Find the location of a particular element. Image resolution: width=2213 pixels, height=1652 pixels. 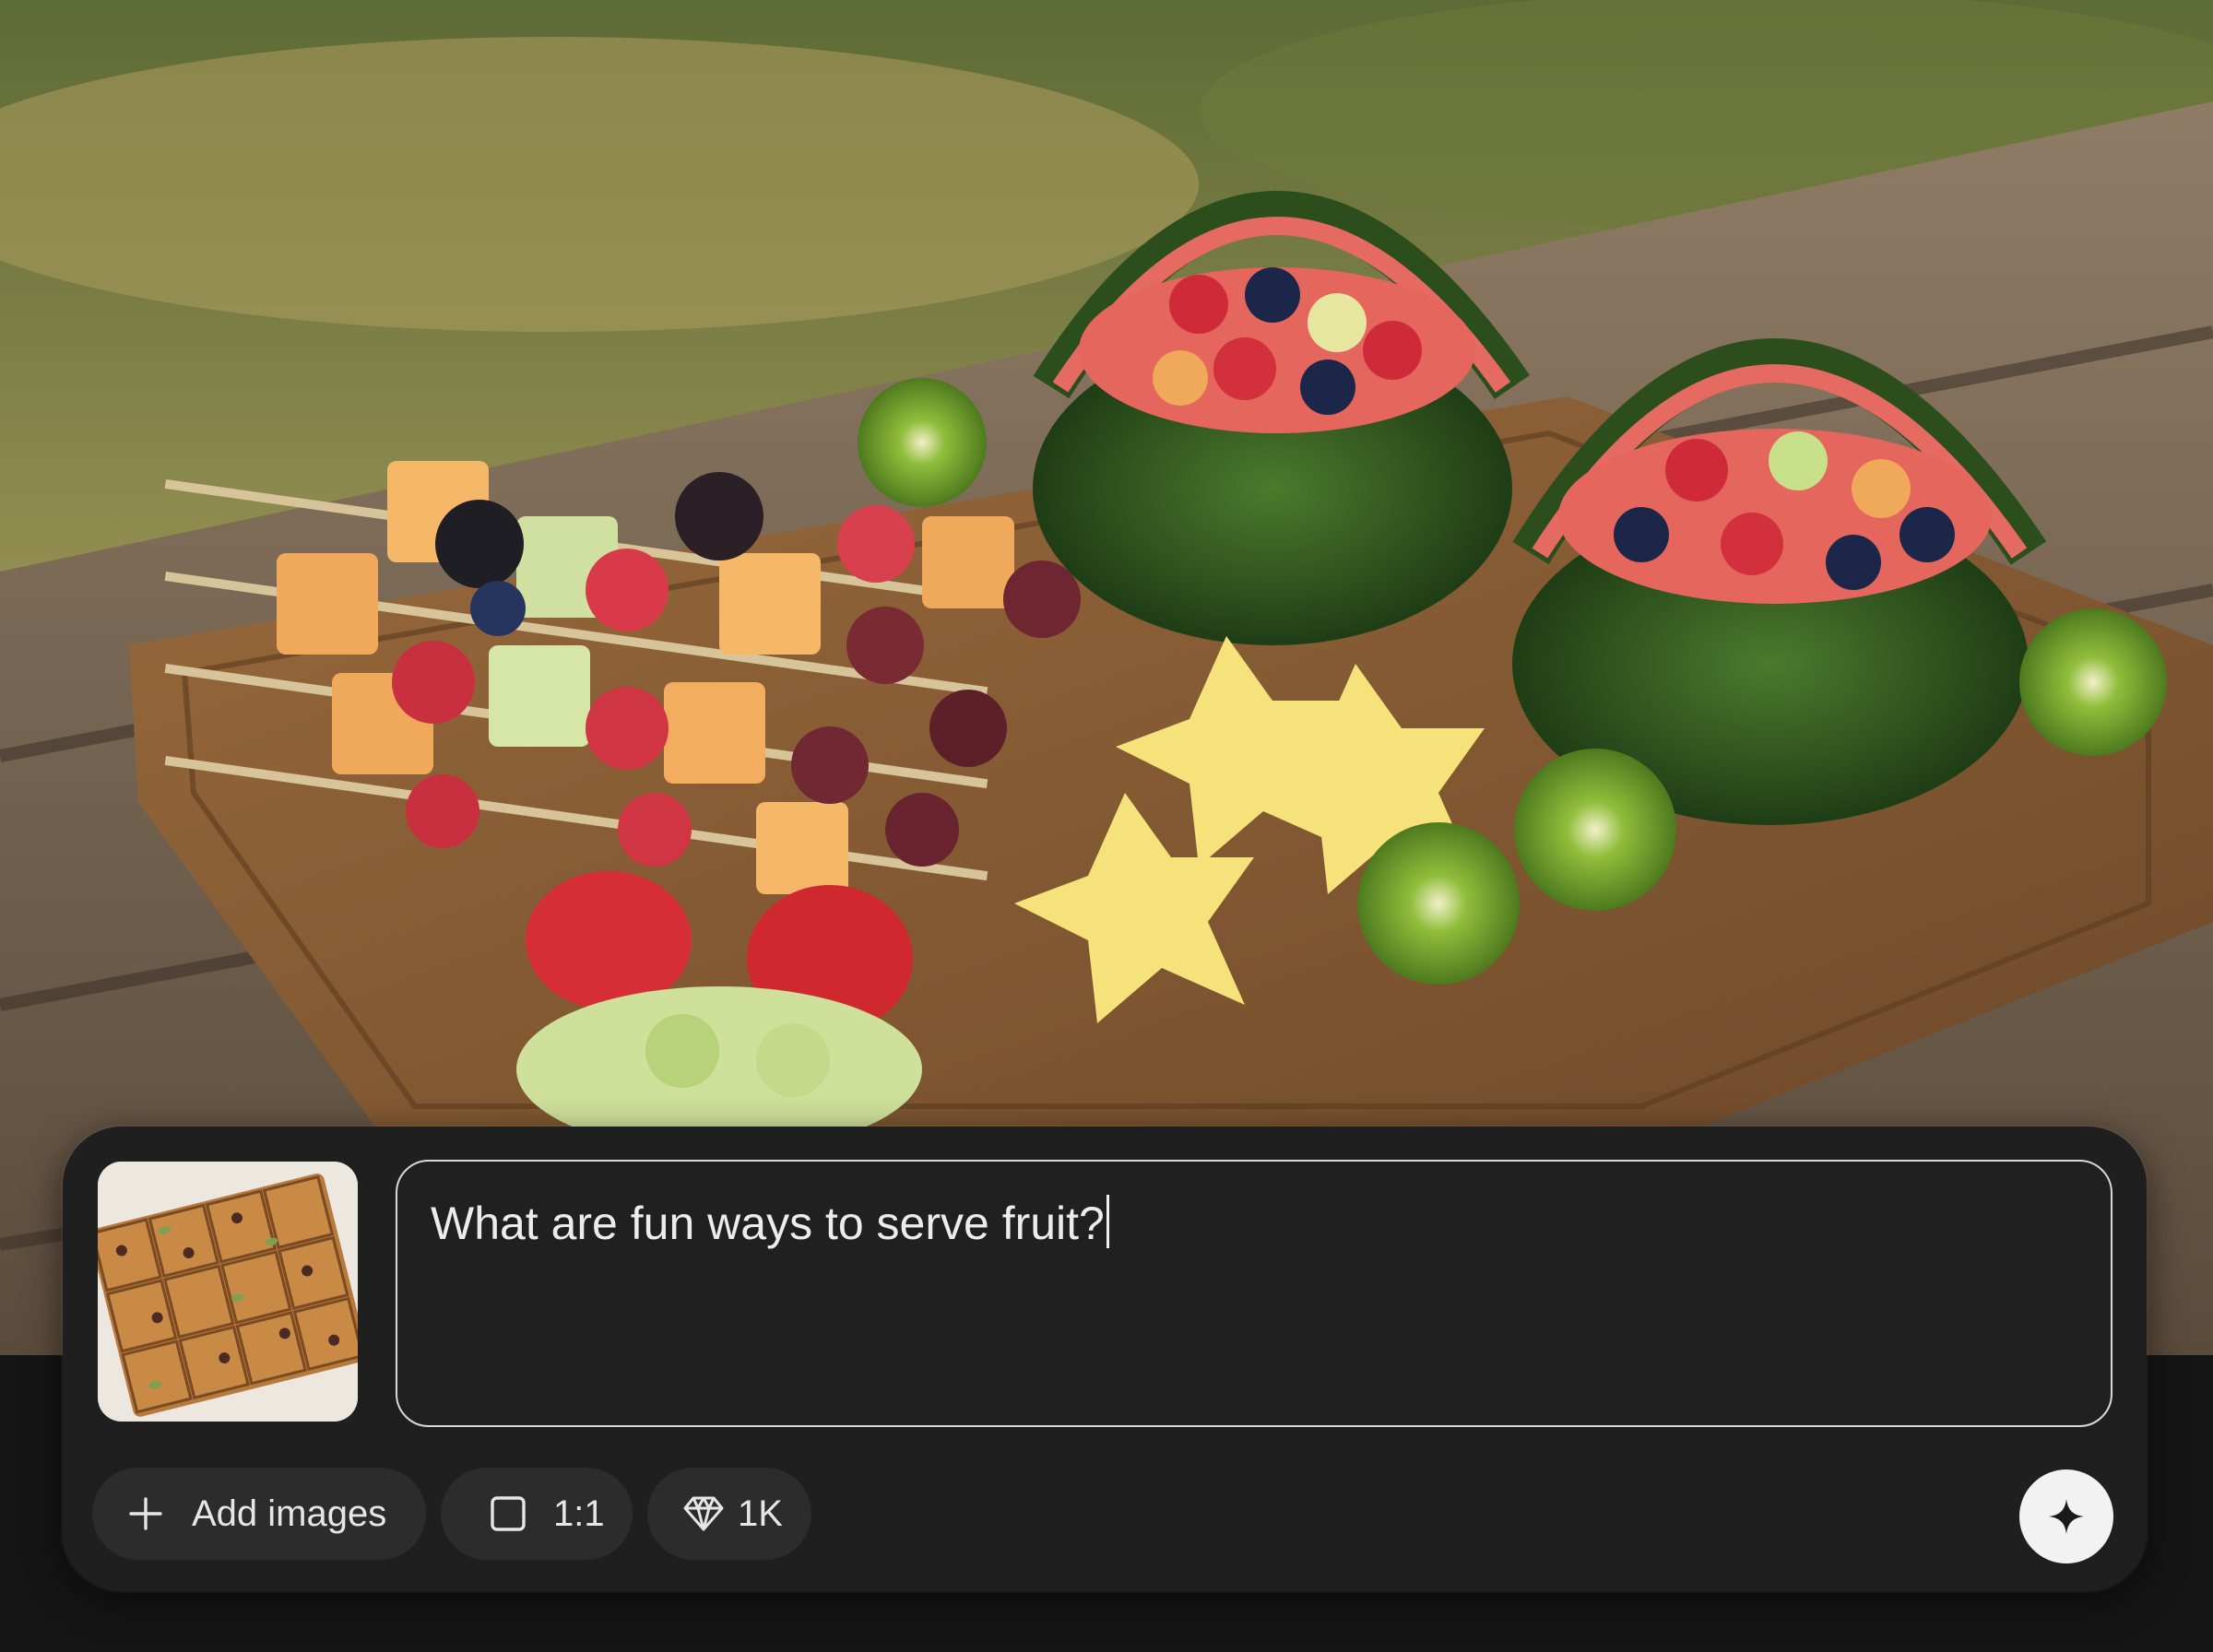

attached-image-thumbnail is located at coordinates (228, 1292).